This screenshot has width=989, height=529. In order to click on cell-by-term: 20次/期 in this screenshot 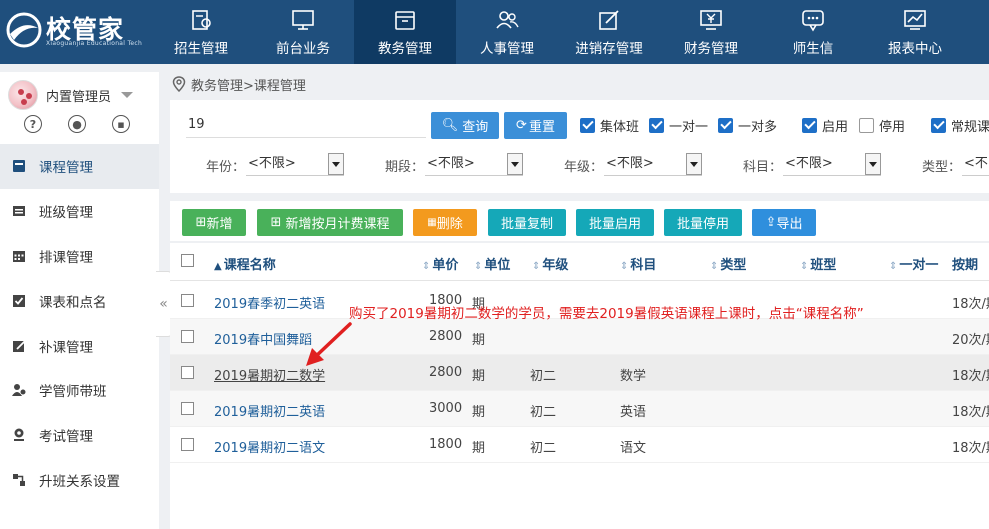, I will do `click(970, 340)`.